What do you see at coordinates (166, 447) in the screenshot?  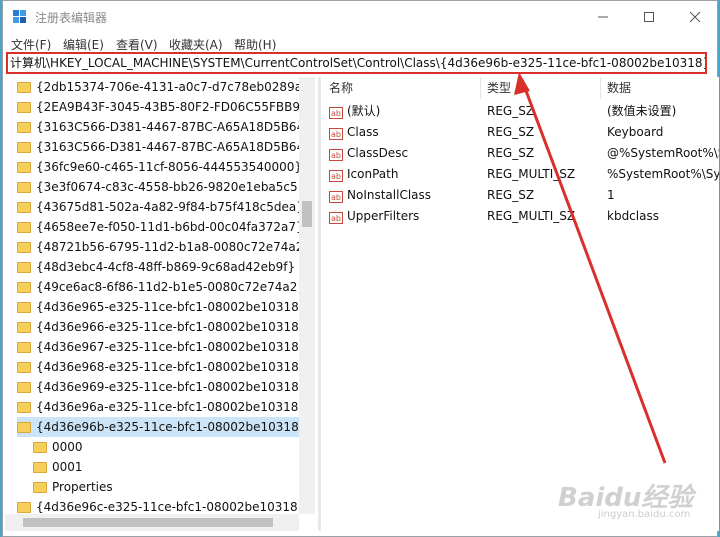 I see `tree-item: 0000` at bounding box center [166, 447].